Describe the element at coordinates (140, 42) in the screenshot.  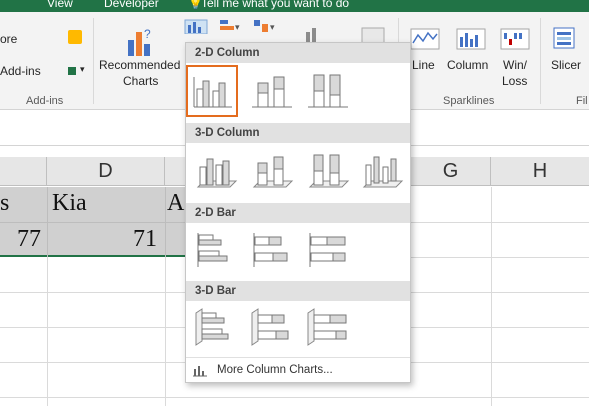
I see `recommended-charts-icon: ?` at that location.